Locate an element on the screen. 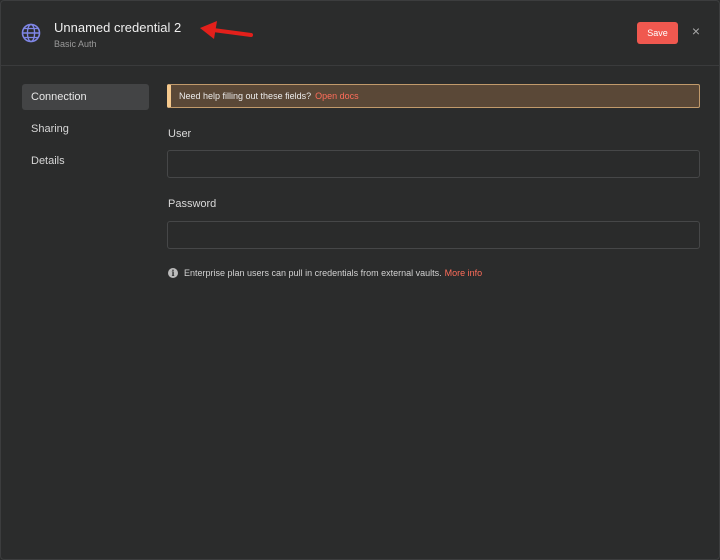  credential-type: Basic Auth is located at coordinates (75, 44).